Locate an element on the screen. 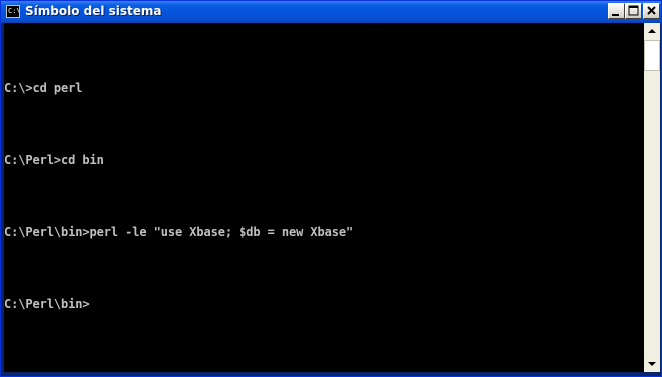  maximize-button is located at coordinates (633, 11).